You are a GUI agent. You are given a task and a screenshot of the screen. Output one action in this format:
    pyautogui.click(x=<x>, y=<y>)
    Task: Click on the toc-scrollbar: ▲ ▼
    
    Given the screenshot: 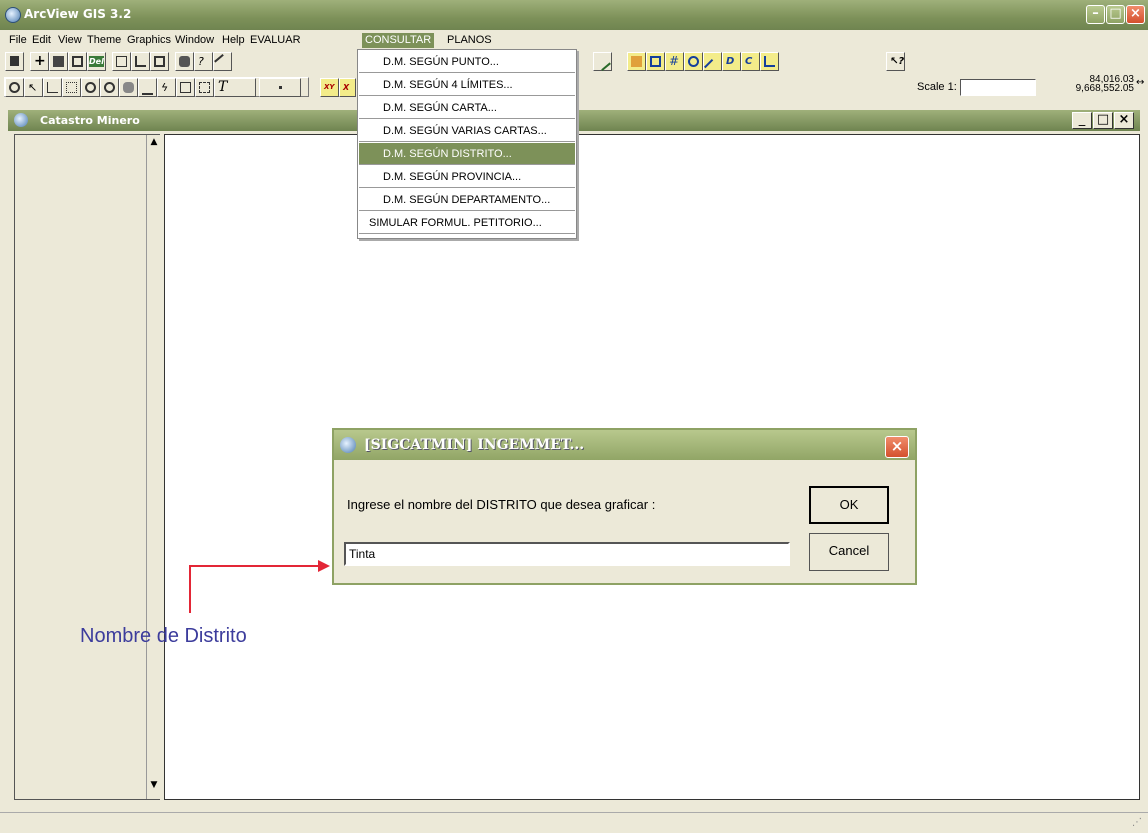 What is the action you would take?
    pyautogui.click(x=154, y=467)
    